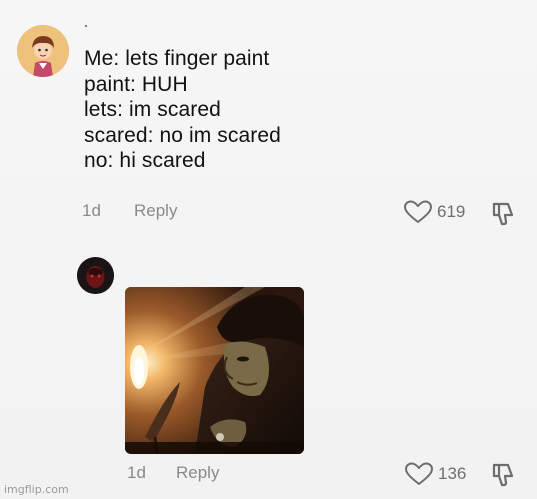 This screenshot has width=537, height=499. Describe the element at coordinates (452, 473) in the screenshot. I see `like-count: 136` at that location.